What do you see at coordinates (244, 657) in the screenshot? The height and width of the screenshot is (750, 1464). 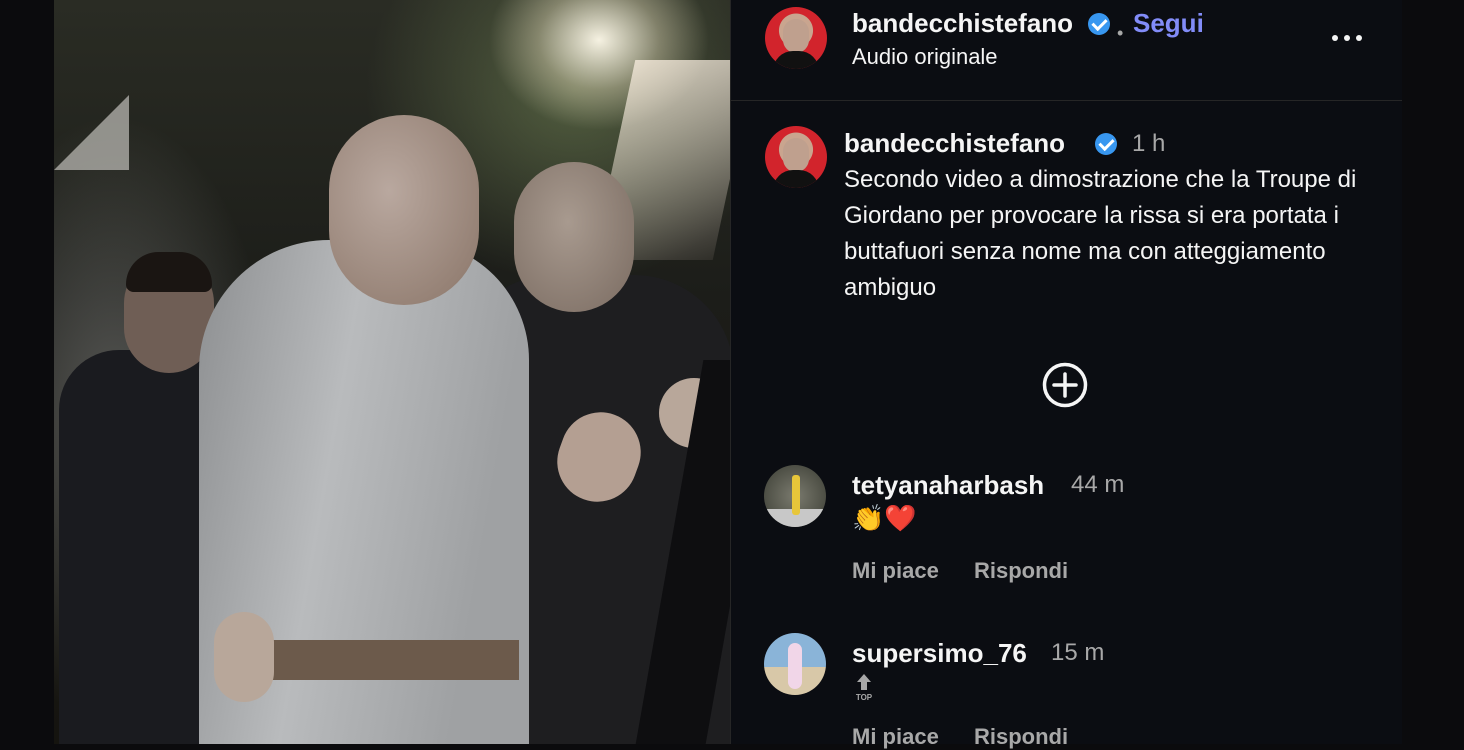 I see `video-hand` at bounding box center [244, 657].